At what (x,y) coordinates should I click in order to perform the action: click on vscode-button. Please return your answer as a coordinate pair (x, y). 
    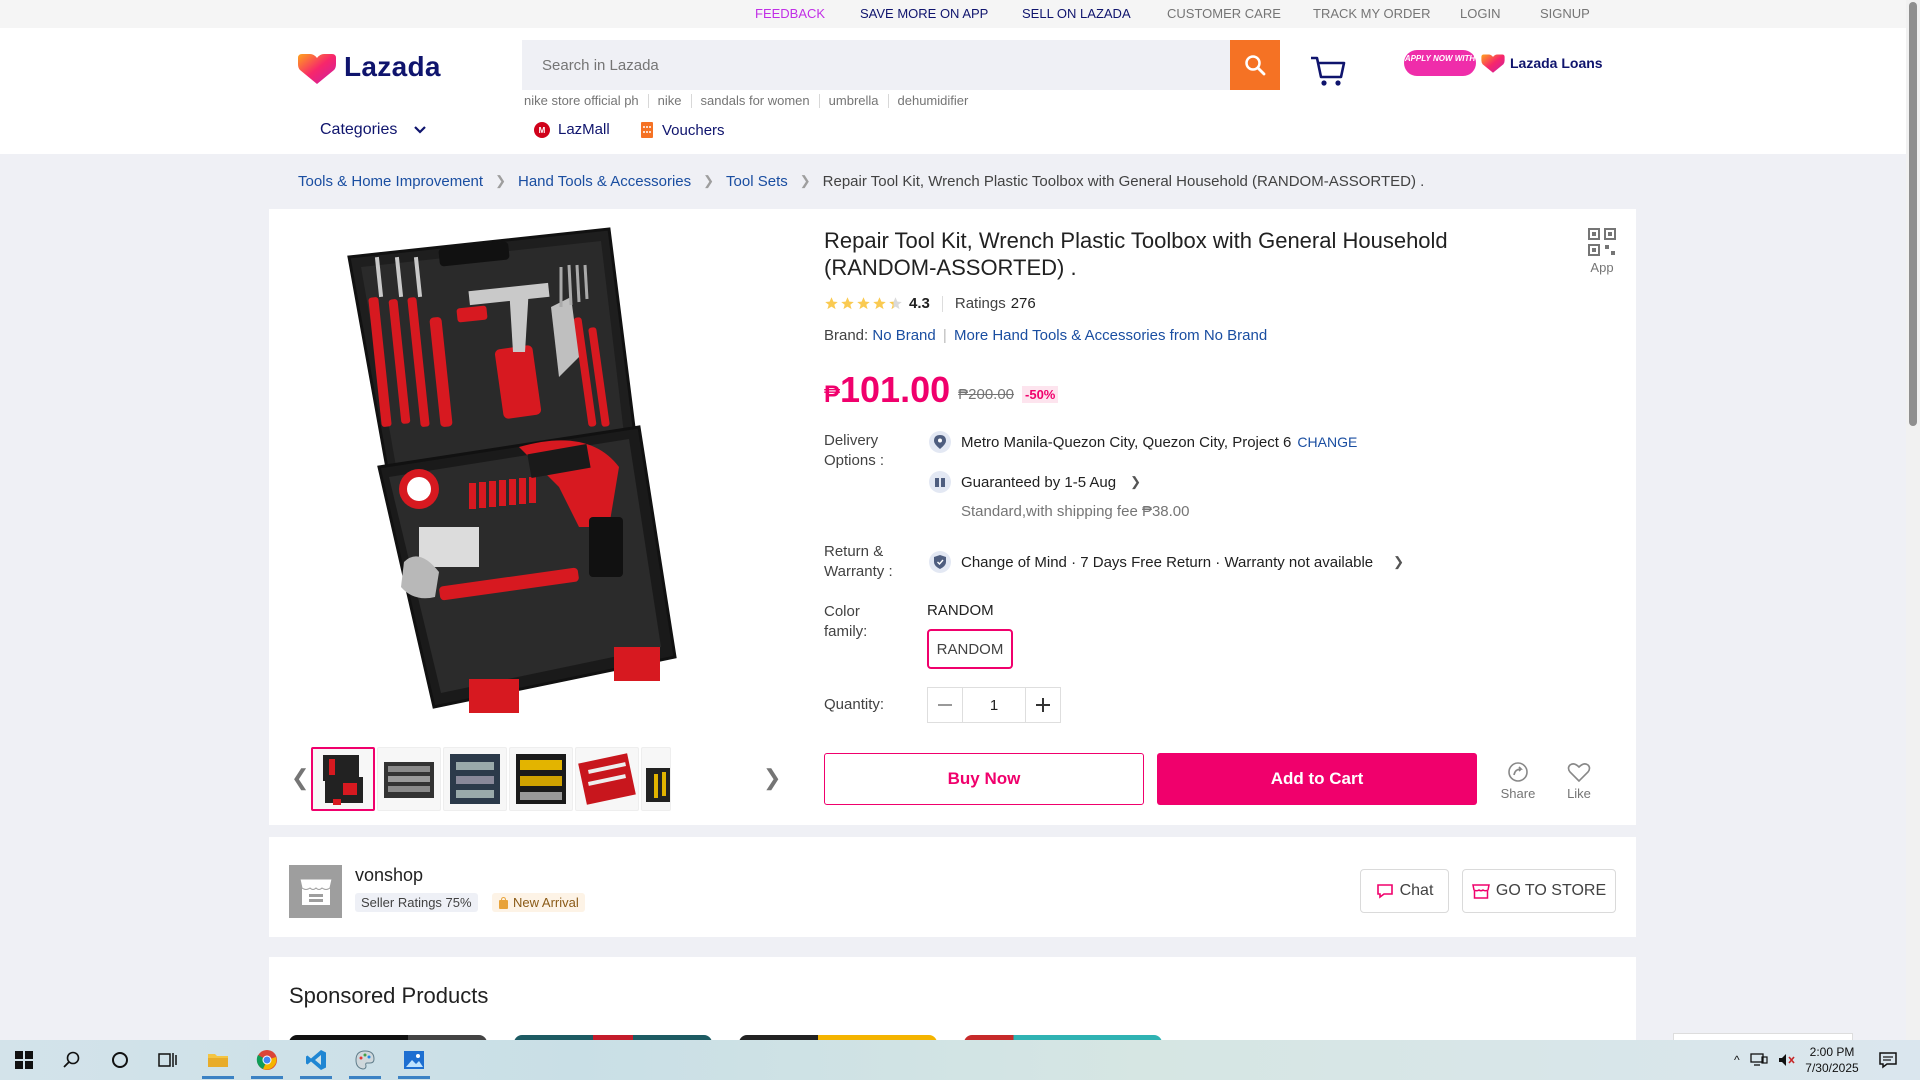
    Looking at the image, I should click on (316, 1060).